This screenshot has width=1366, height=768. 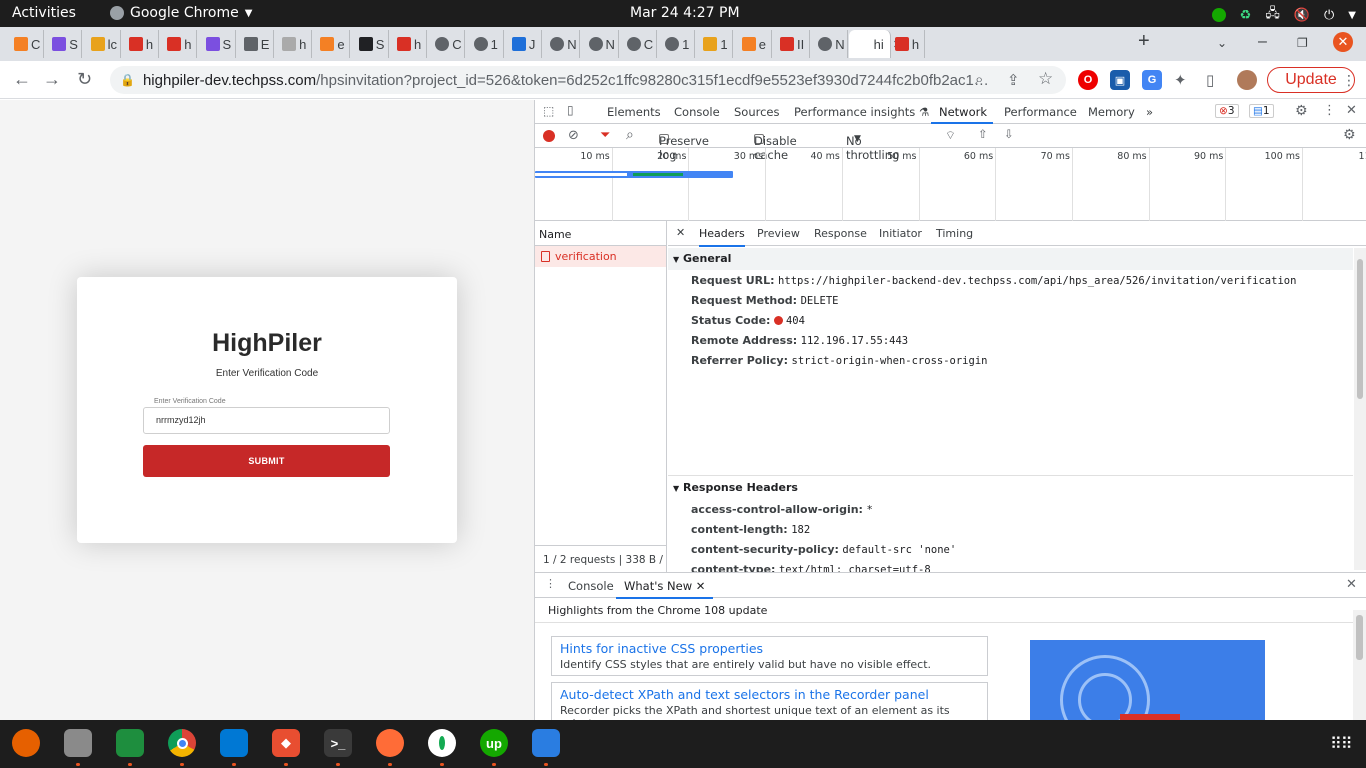 What do you see at coordinates (1301, 111) in the screenshot?
I see `settings-gear-icon: ⚙` at bounding box center [1301, 111].